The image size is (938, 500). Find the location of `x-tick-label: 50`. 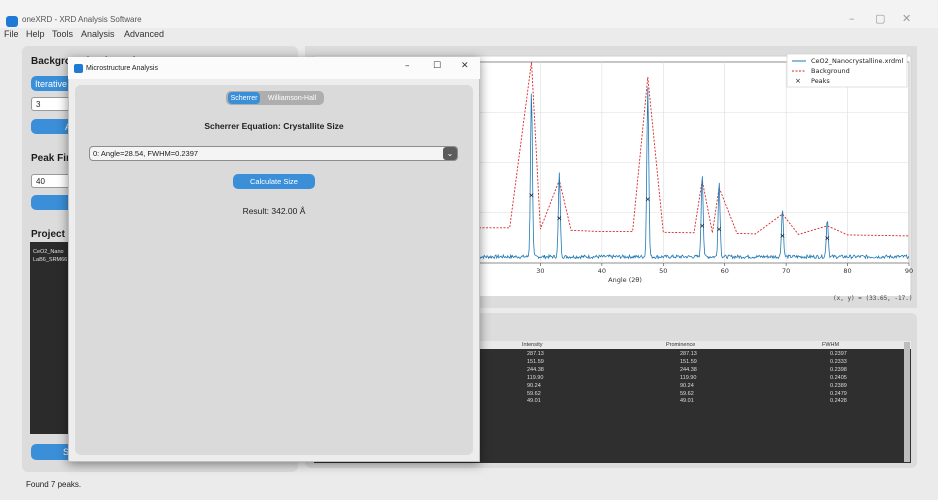

x-tick-label: 50 is located at coordinates (663, 271).